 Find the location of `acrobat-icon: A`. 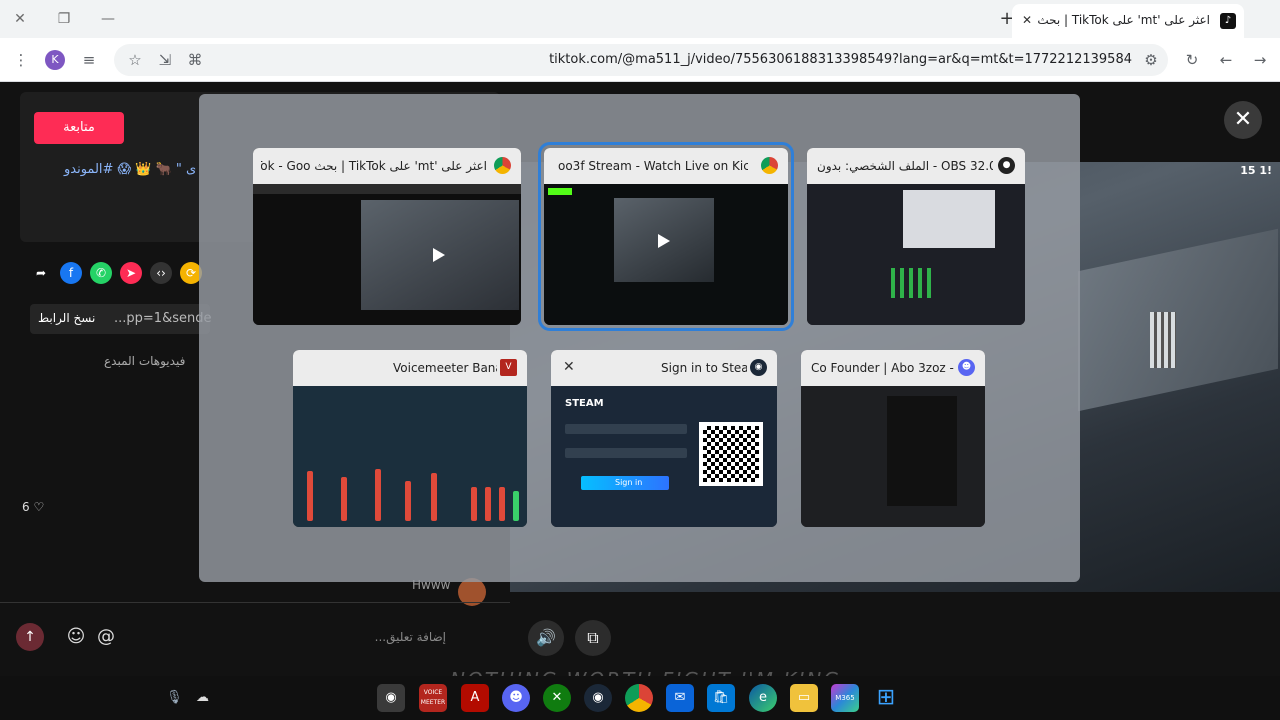

acrobat-icon: A is located at coordinates (475, 698).